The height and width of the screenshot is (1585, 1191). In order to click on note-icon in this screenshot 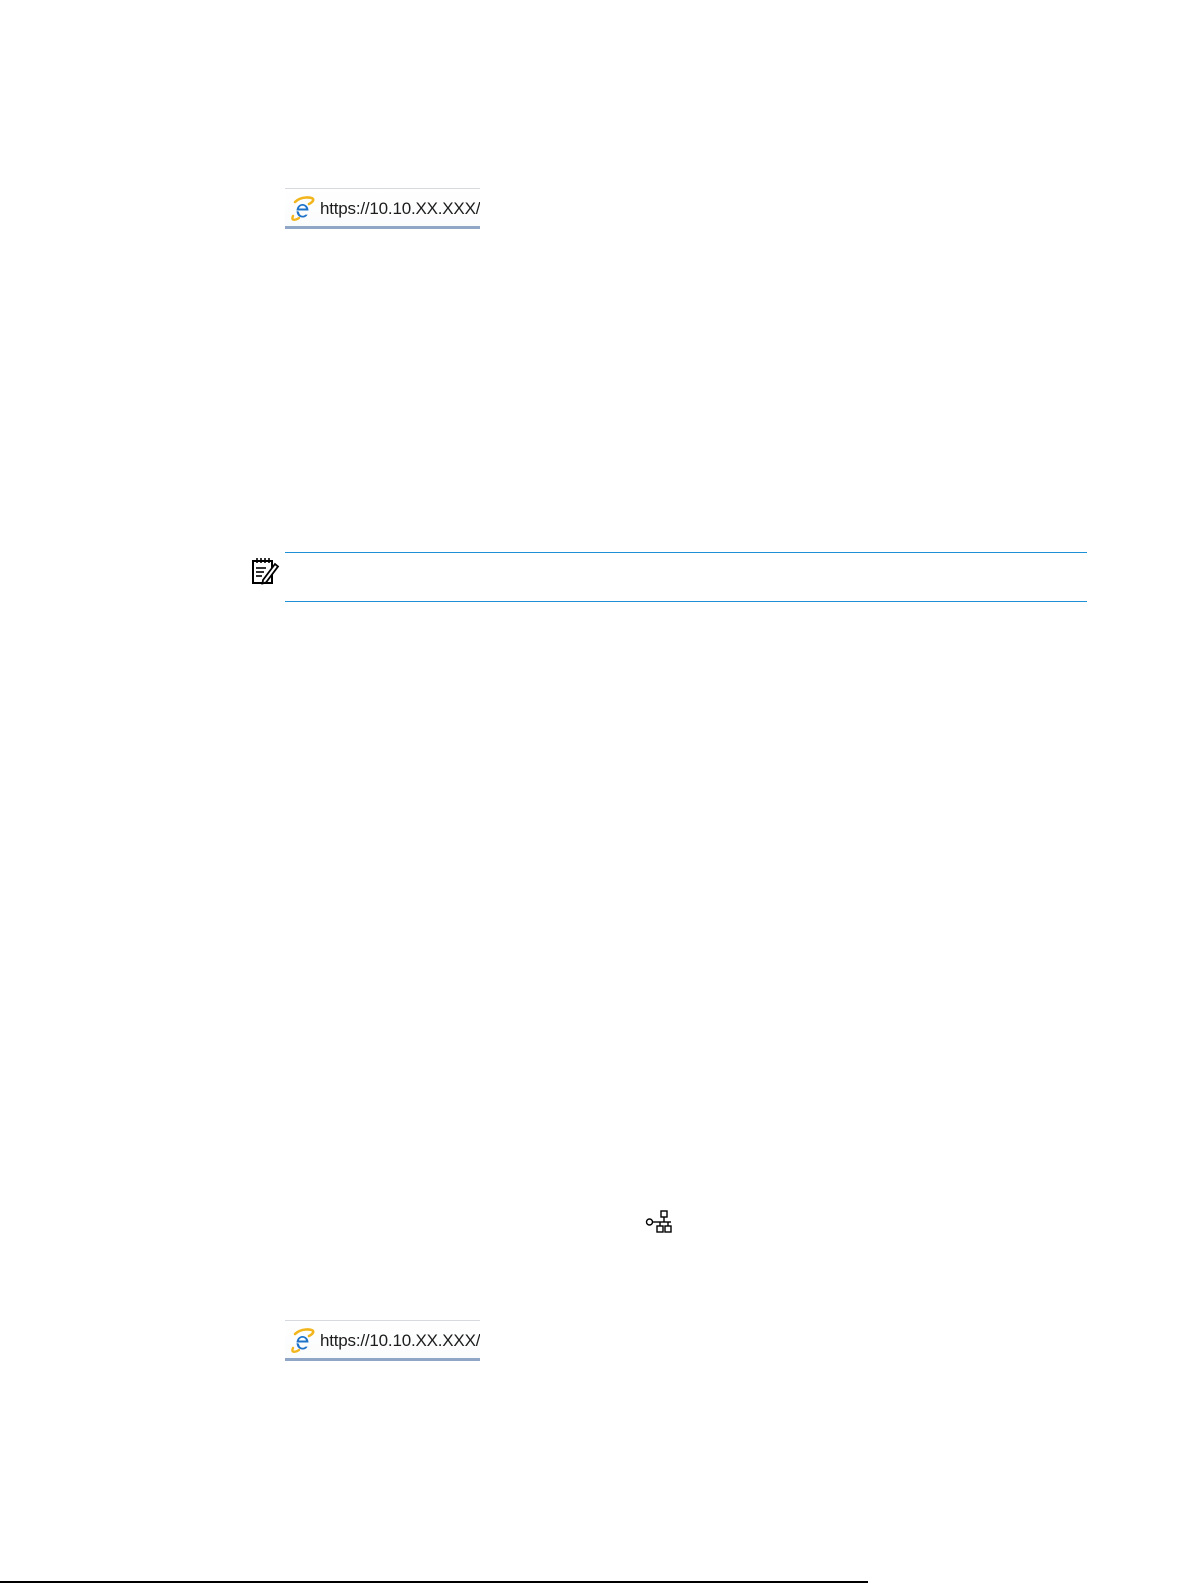, I will do `click(266, 571)`.